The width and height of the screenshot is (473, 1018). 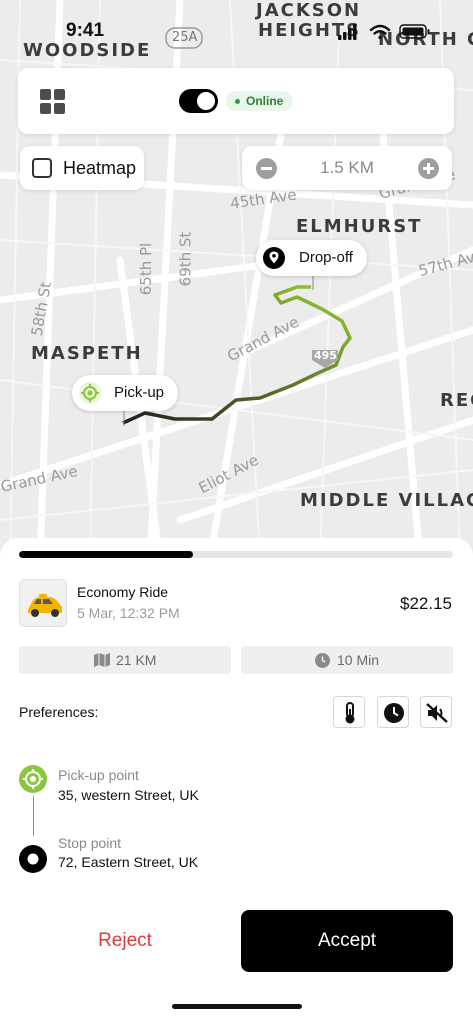 I want to click on map-area-label: REG, so click(x=456, y=400).